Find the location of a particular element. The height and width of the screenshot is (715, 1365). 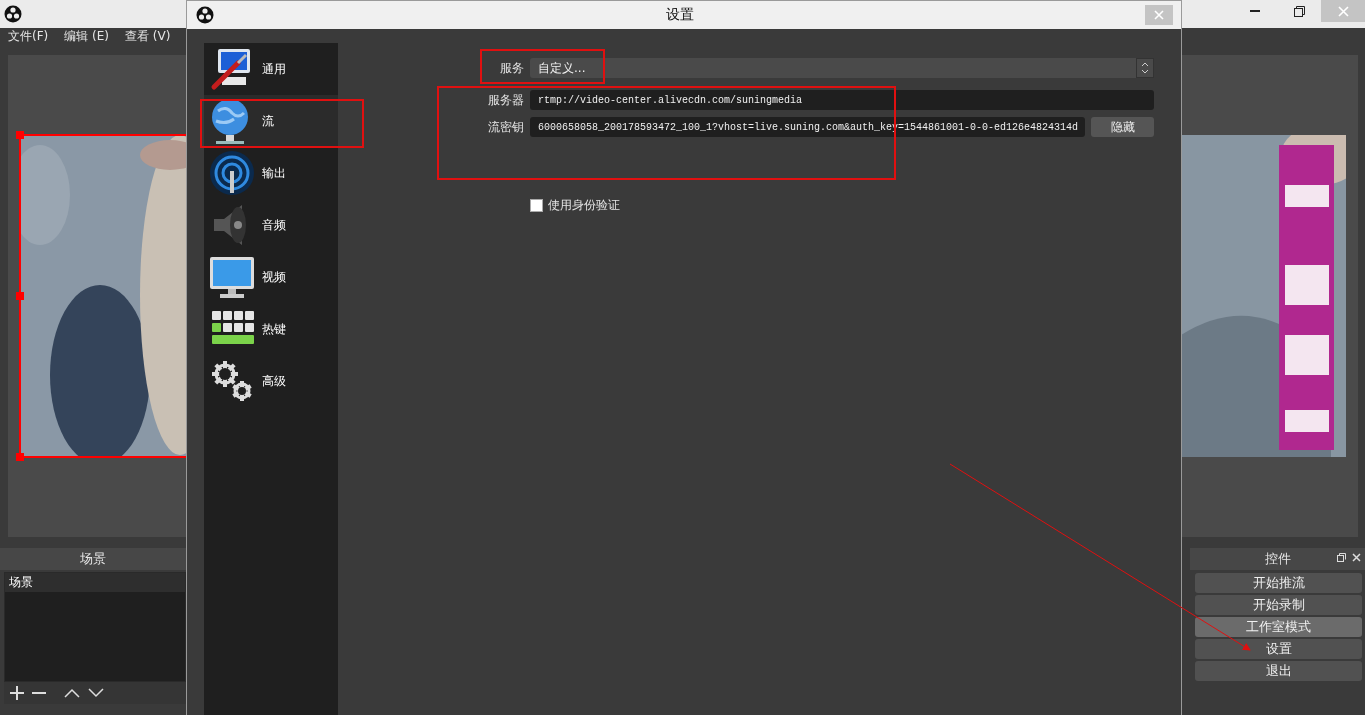

minimize-icon is located at coordinates (1255, 11).